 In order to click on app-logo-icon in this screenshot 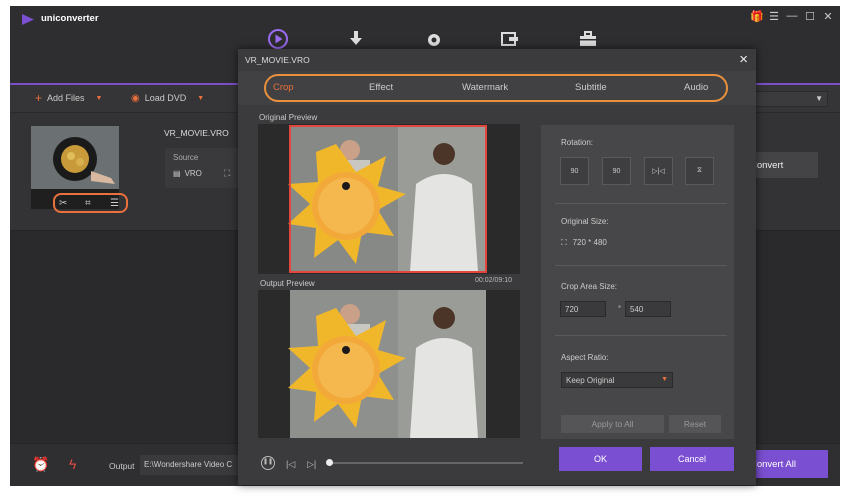, I will do `click(28, 19)`.